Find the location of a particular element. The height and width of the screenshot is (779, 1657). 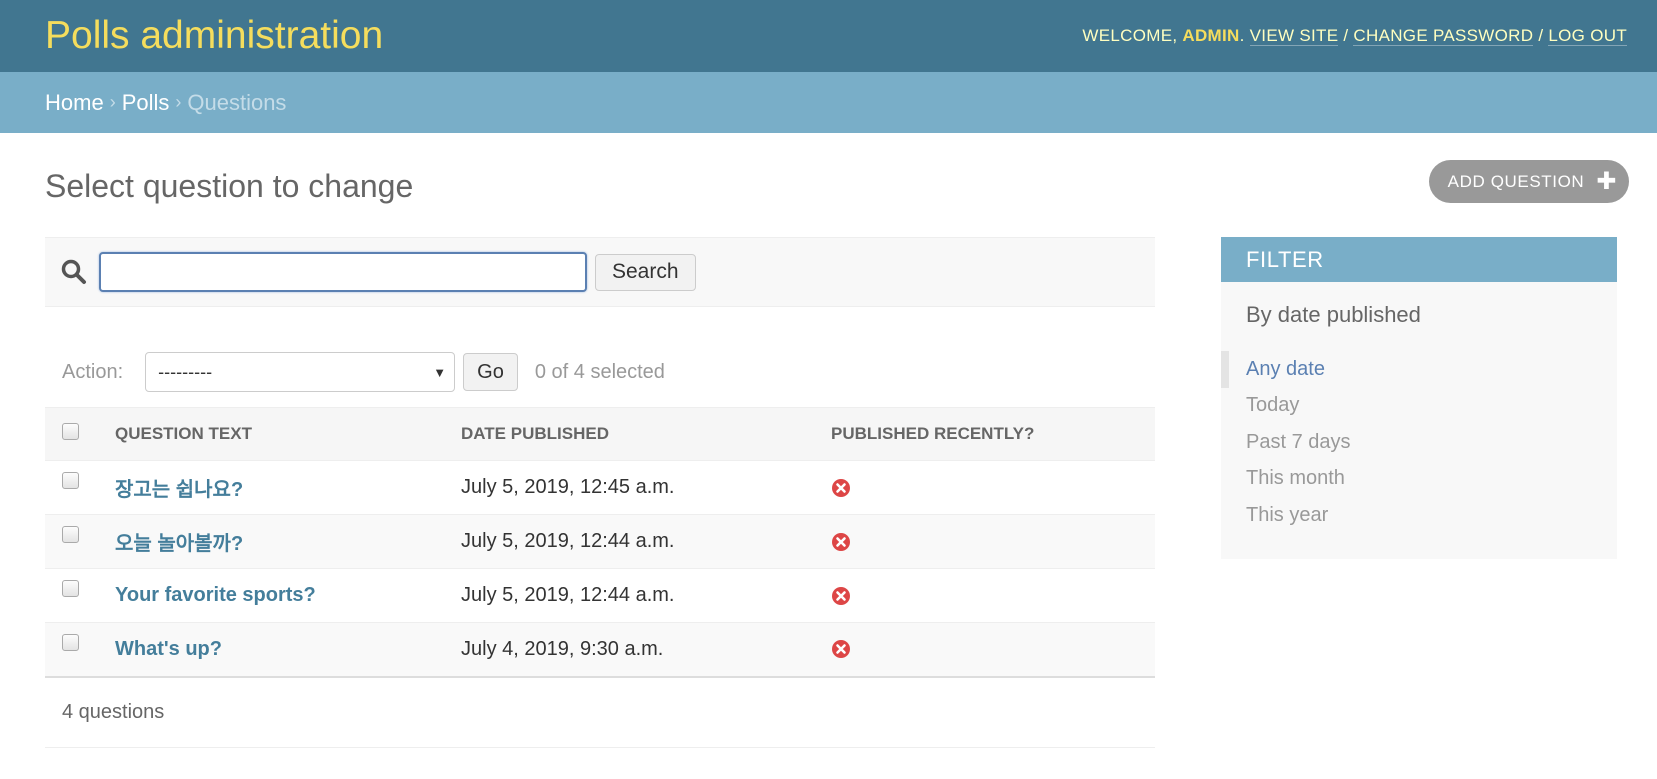

action-select: --------- ▼ is located at coordinates (300, 372).